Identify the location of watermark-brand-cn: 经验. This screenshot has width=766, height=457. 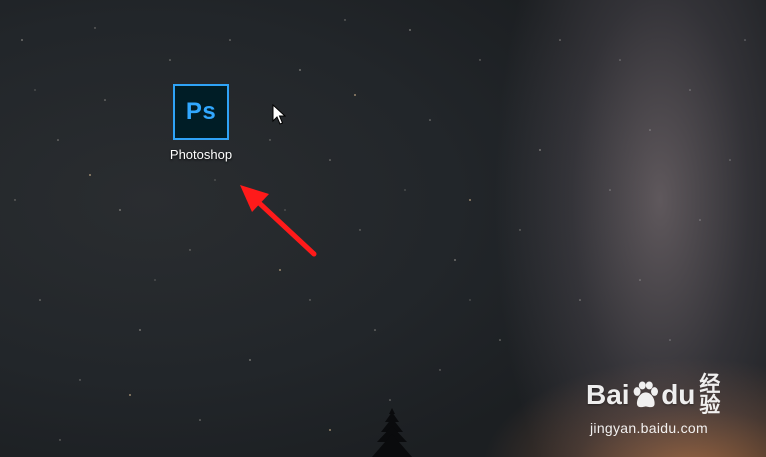
(710, 394).